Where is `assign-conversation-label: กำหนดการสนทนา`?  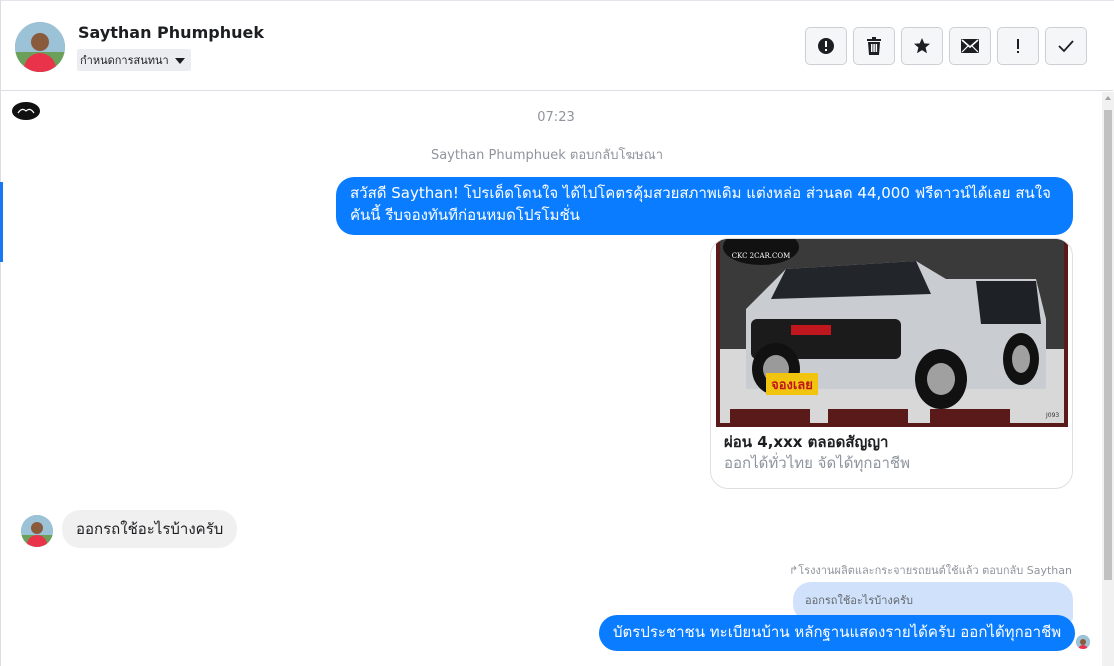
assign-conversation-label: กำหนดการสนทนา is located at coordinates (124, 60).